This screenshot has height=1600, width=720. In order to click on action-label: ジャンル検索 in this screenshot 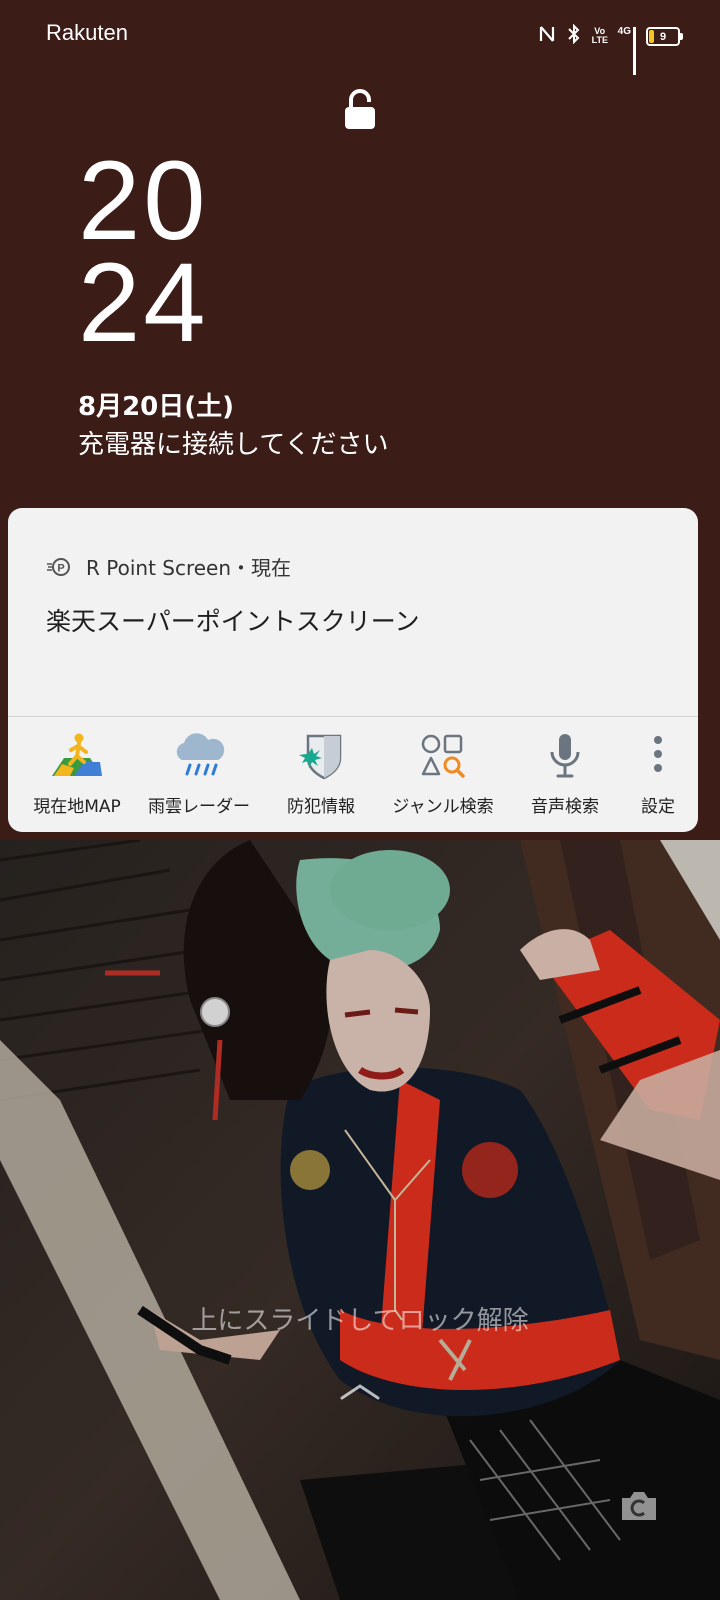, I will do `click(443, 807)`.